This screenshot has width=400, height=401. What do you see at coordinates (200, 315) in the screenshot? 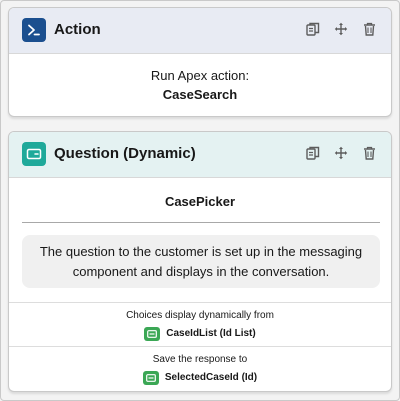
I see `choices-label: Choices display dynamically from` at bounding box center [200, 315].